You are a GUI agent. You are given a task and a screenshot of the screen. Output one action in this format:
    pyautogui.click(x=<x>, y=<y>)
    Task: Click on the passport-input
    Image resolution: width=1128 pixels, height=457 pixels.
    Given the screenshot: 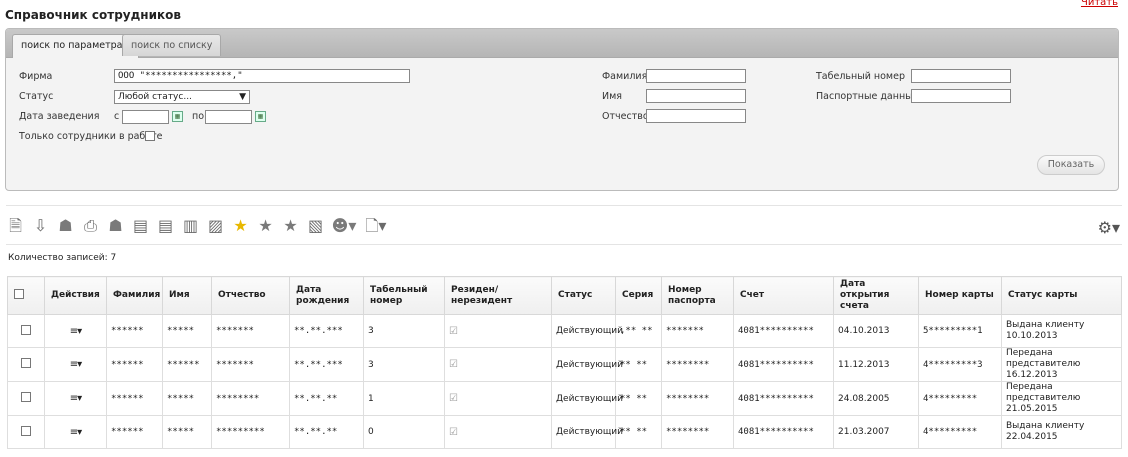 What is the action you would take?
    pyautogui.click(x=961, y=96)
    